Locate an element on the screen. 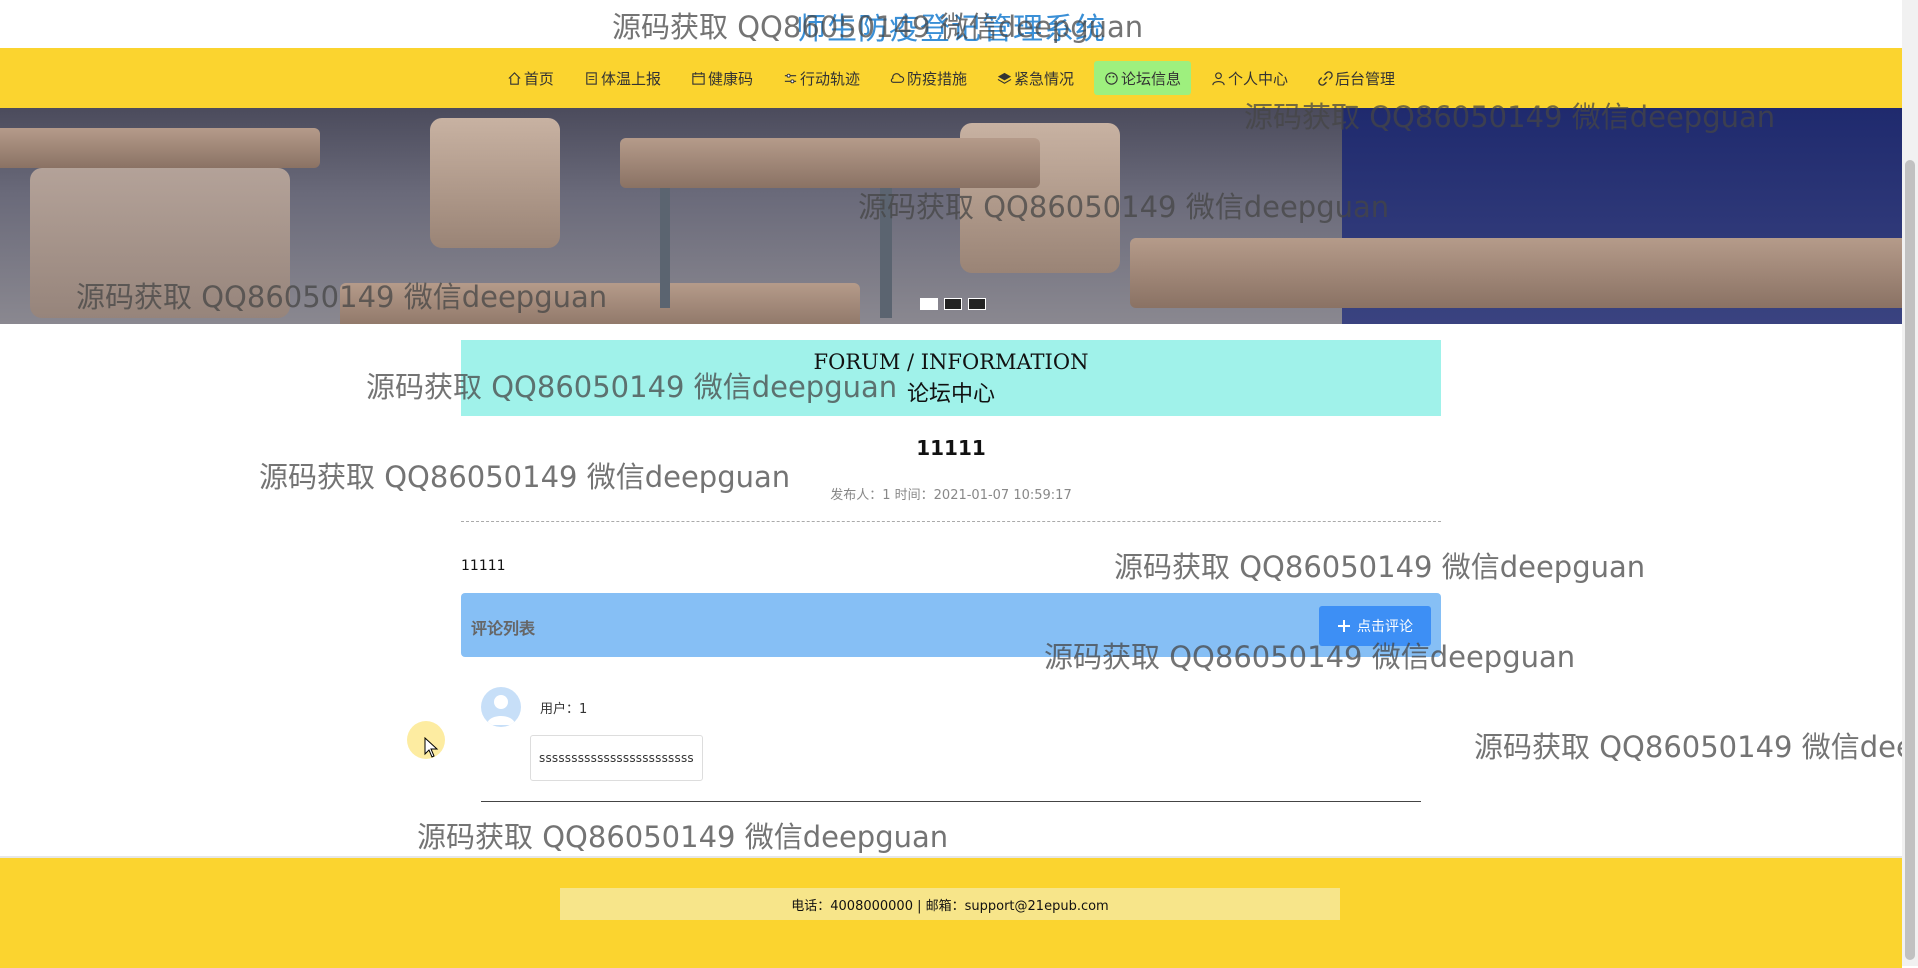 This screenshot has width=1918, height=968. post-title: 11111 is located at coordinates (951, 448).